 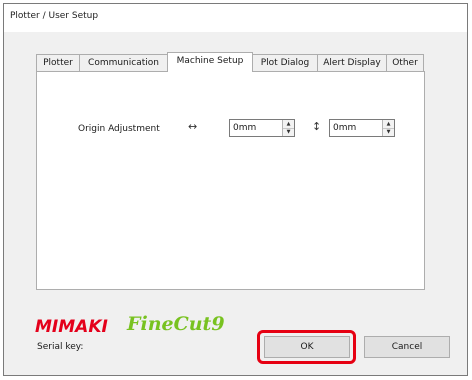 I want to click on vertical-offset-value: 0mm, so click(x=344, y=128).